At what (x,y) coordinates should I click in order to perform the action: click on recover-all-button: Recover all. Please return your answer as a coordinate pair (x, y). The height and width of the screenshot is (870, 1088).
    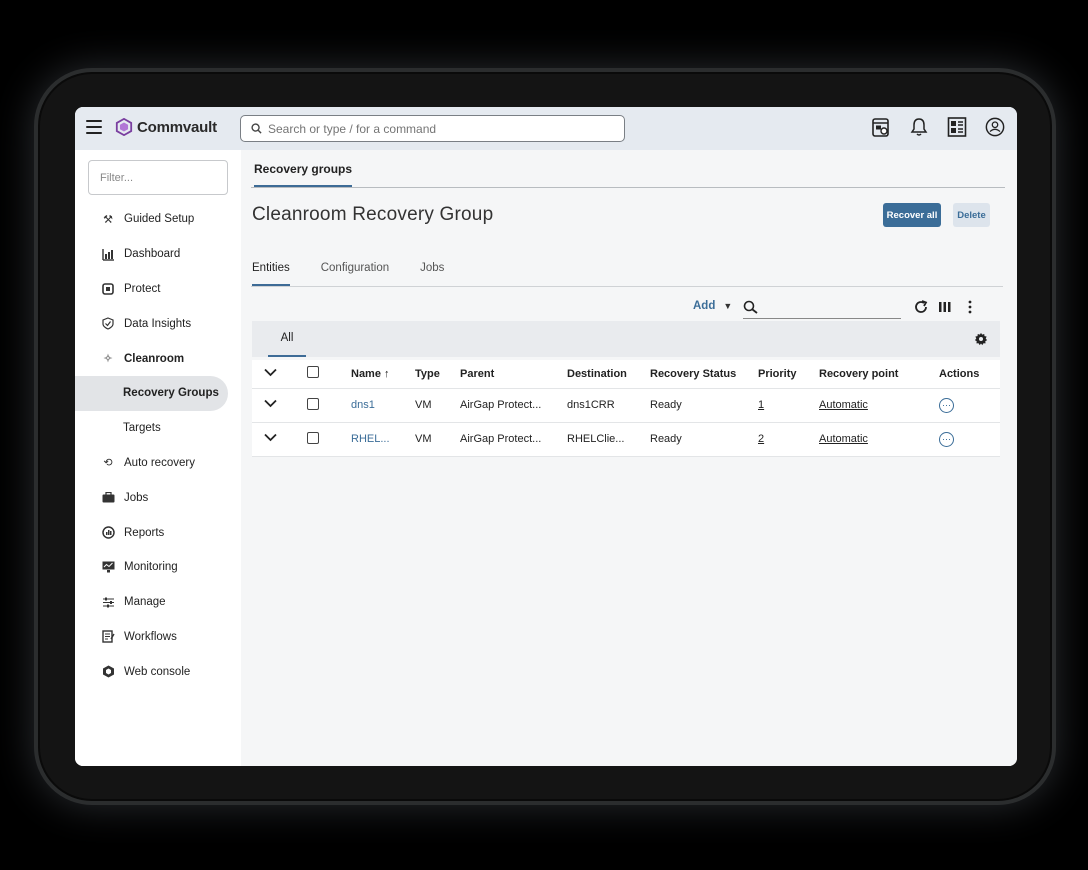
    Looking at the image, I should click on (912, 215).